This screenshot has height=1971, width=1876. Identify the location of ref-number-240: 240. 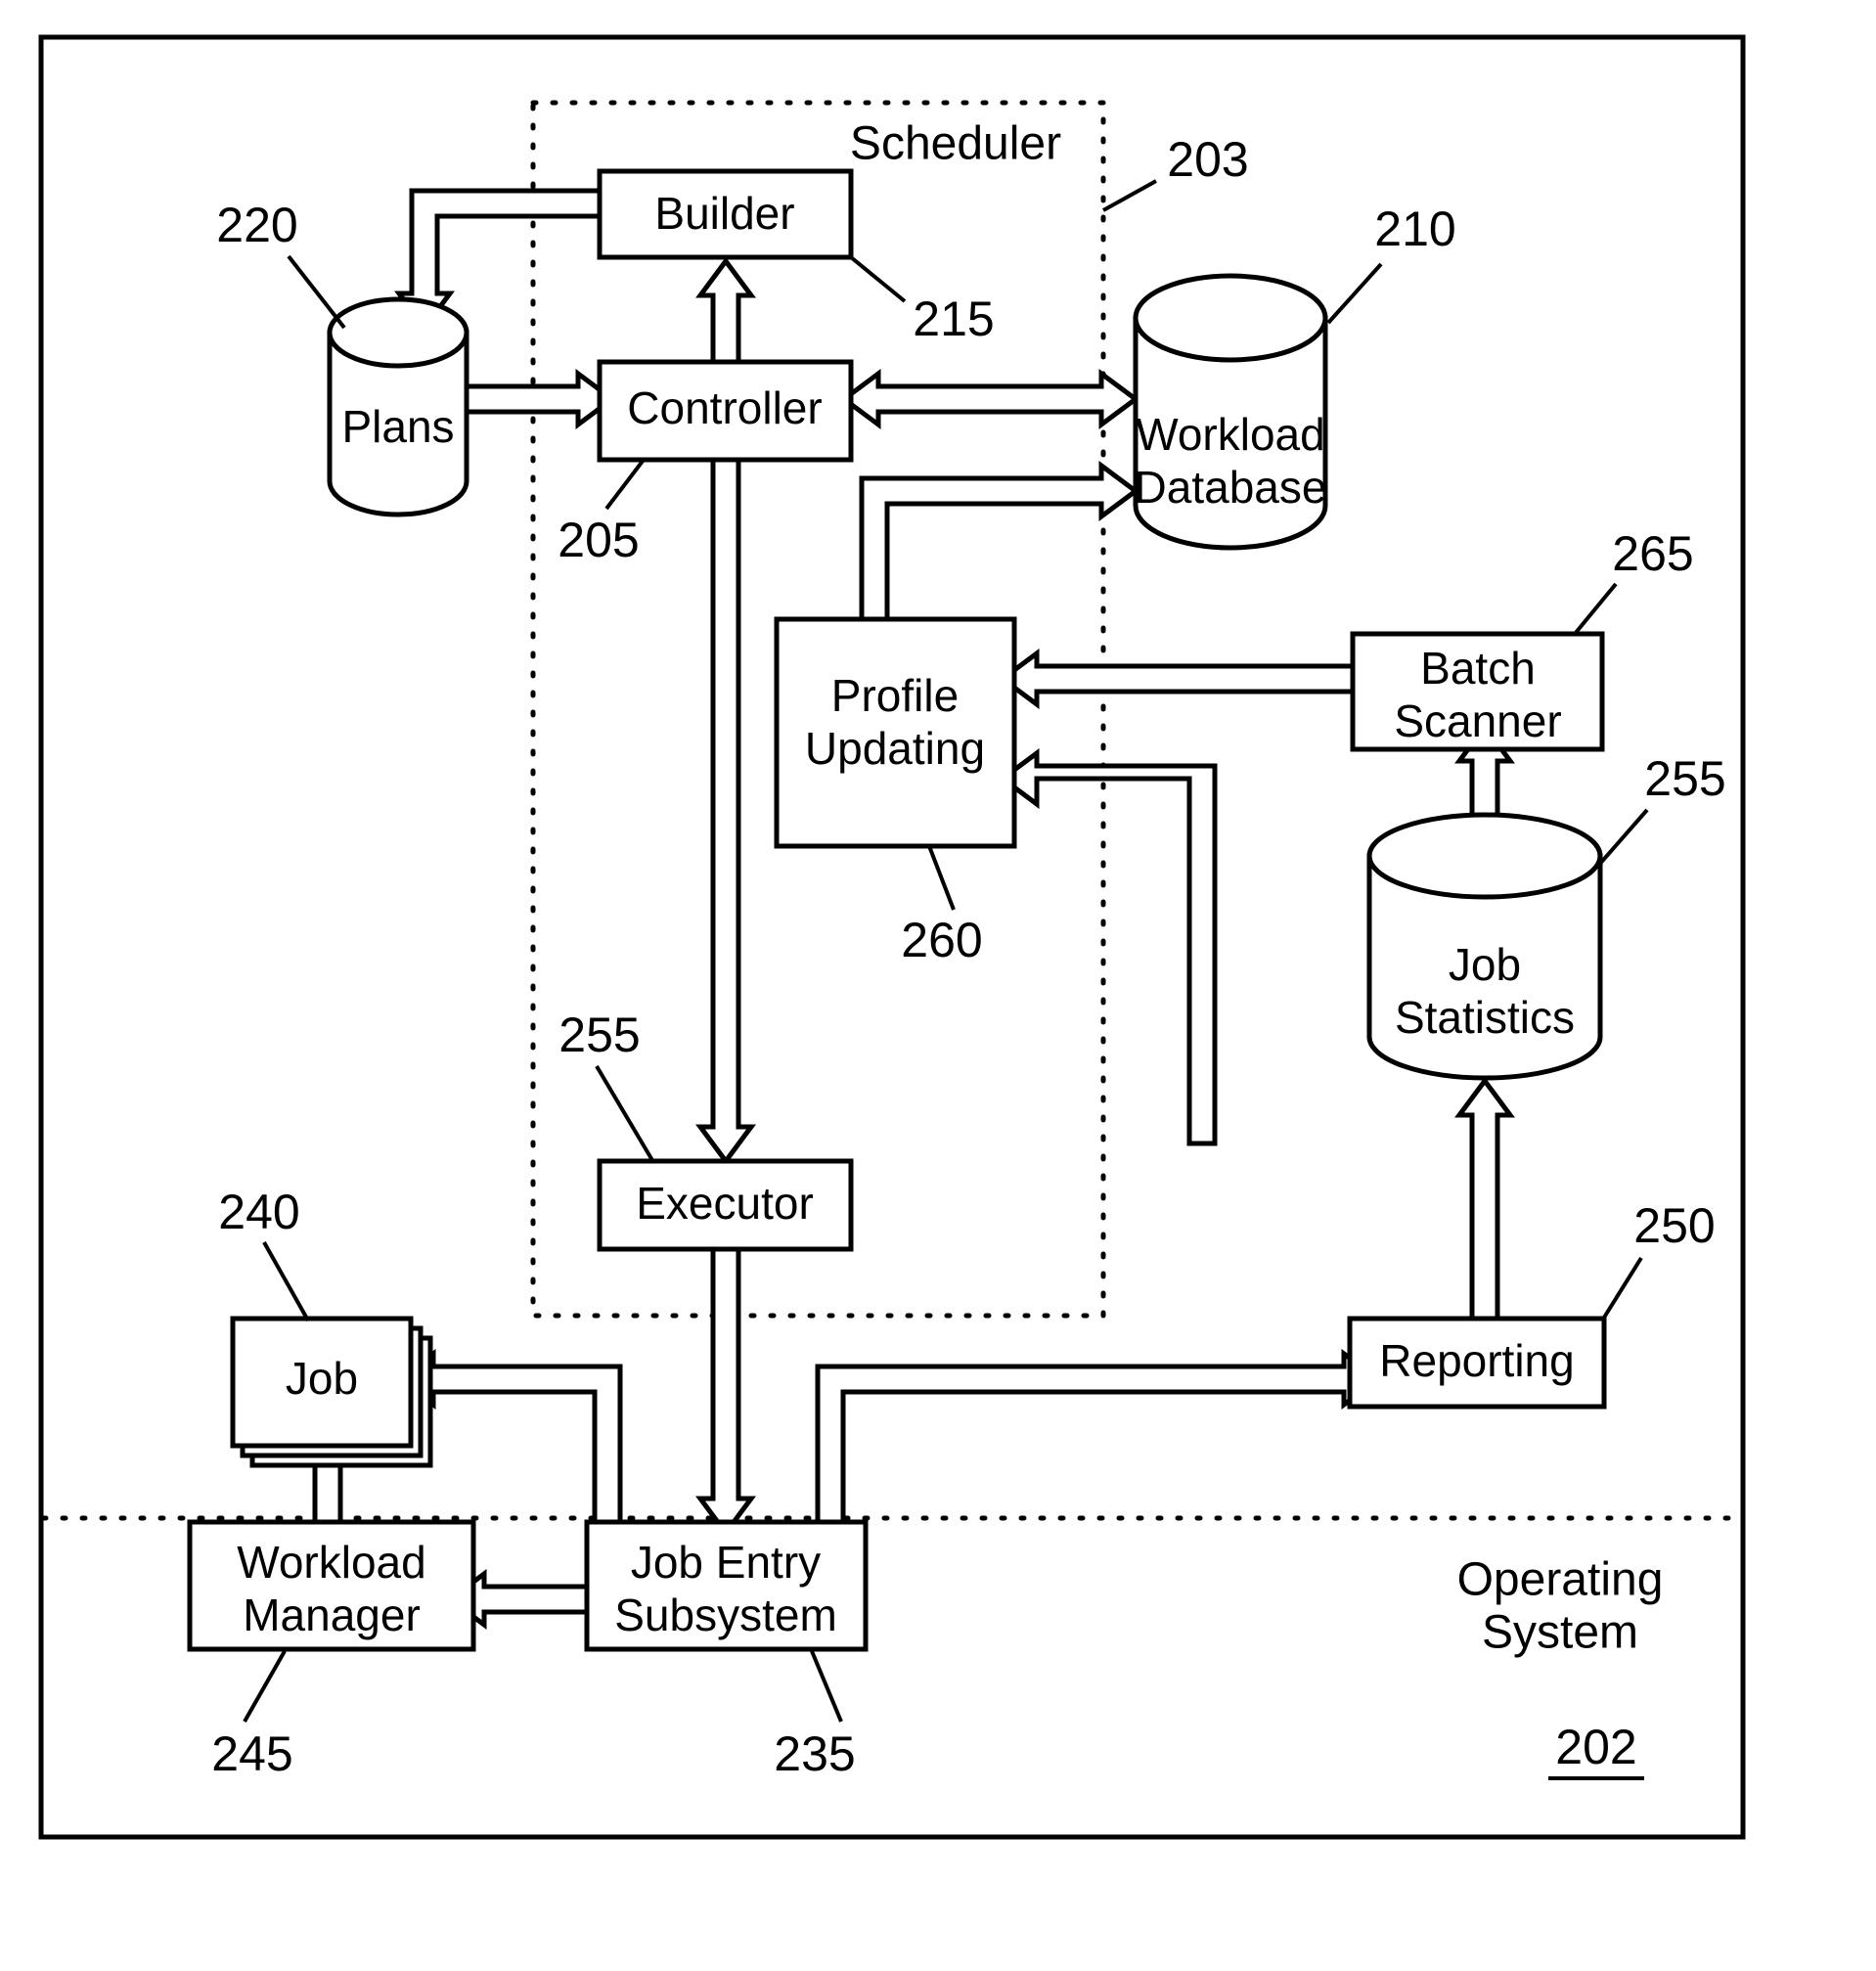
(258, 1212).